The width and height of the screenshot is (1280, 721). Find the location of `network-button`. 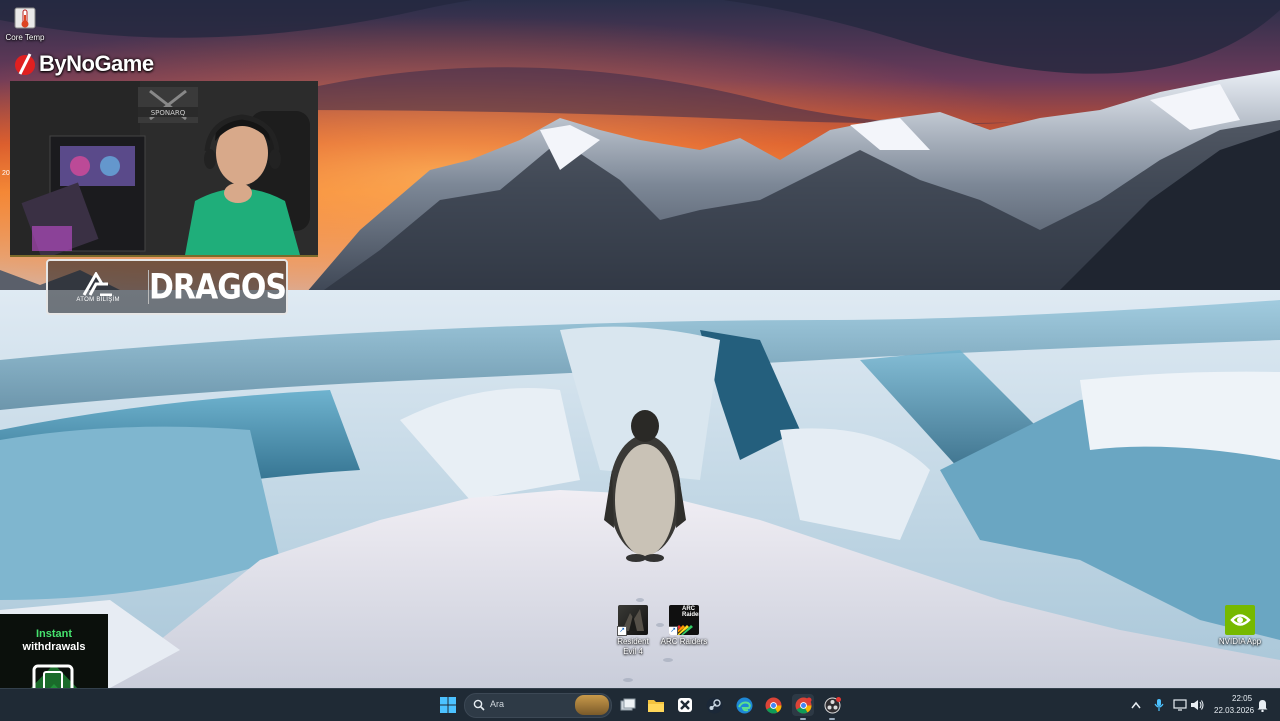

network-button is located at coordinates (1180, 705).